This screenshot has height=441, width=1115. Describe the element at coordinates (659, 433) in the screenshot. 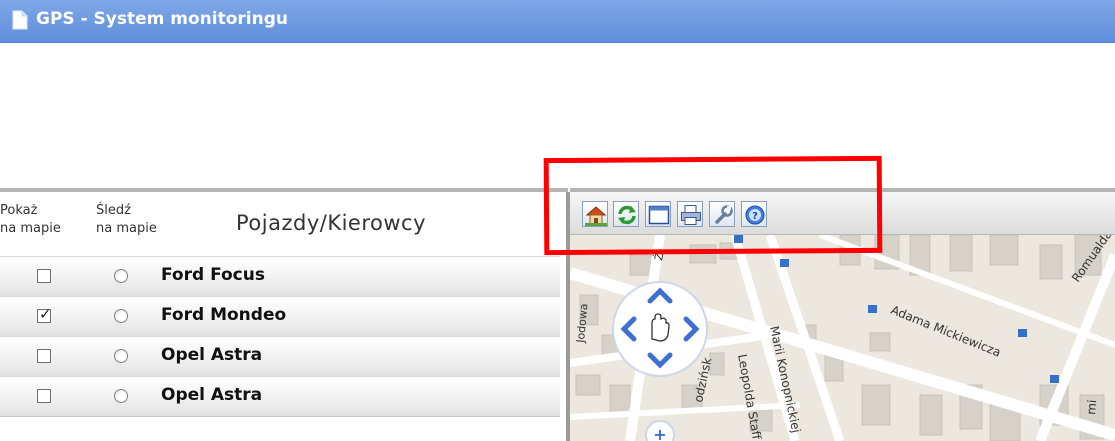

I see `zoom-in-label: +` at that location.